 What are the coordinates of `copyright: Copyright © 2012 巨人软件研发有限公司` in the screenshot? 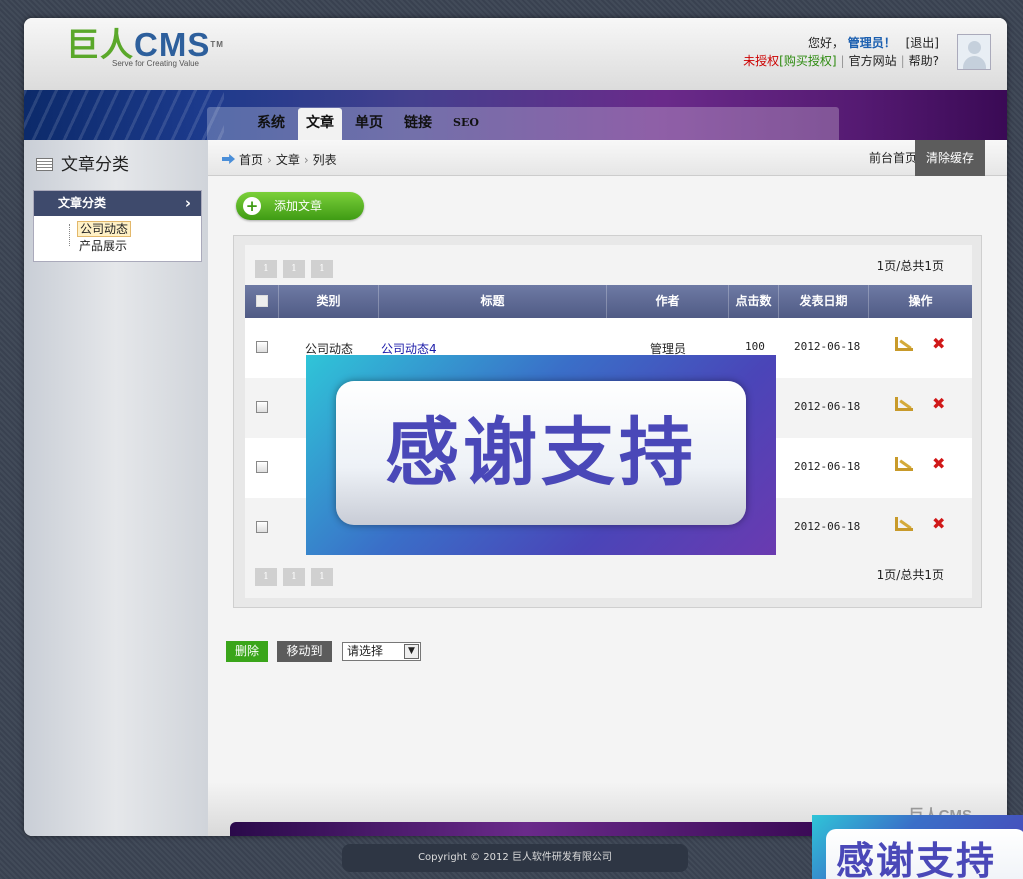 It's located at (515, 858).